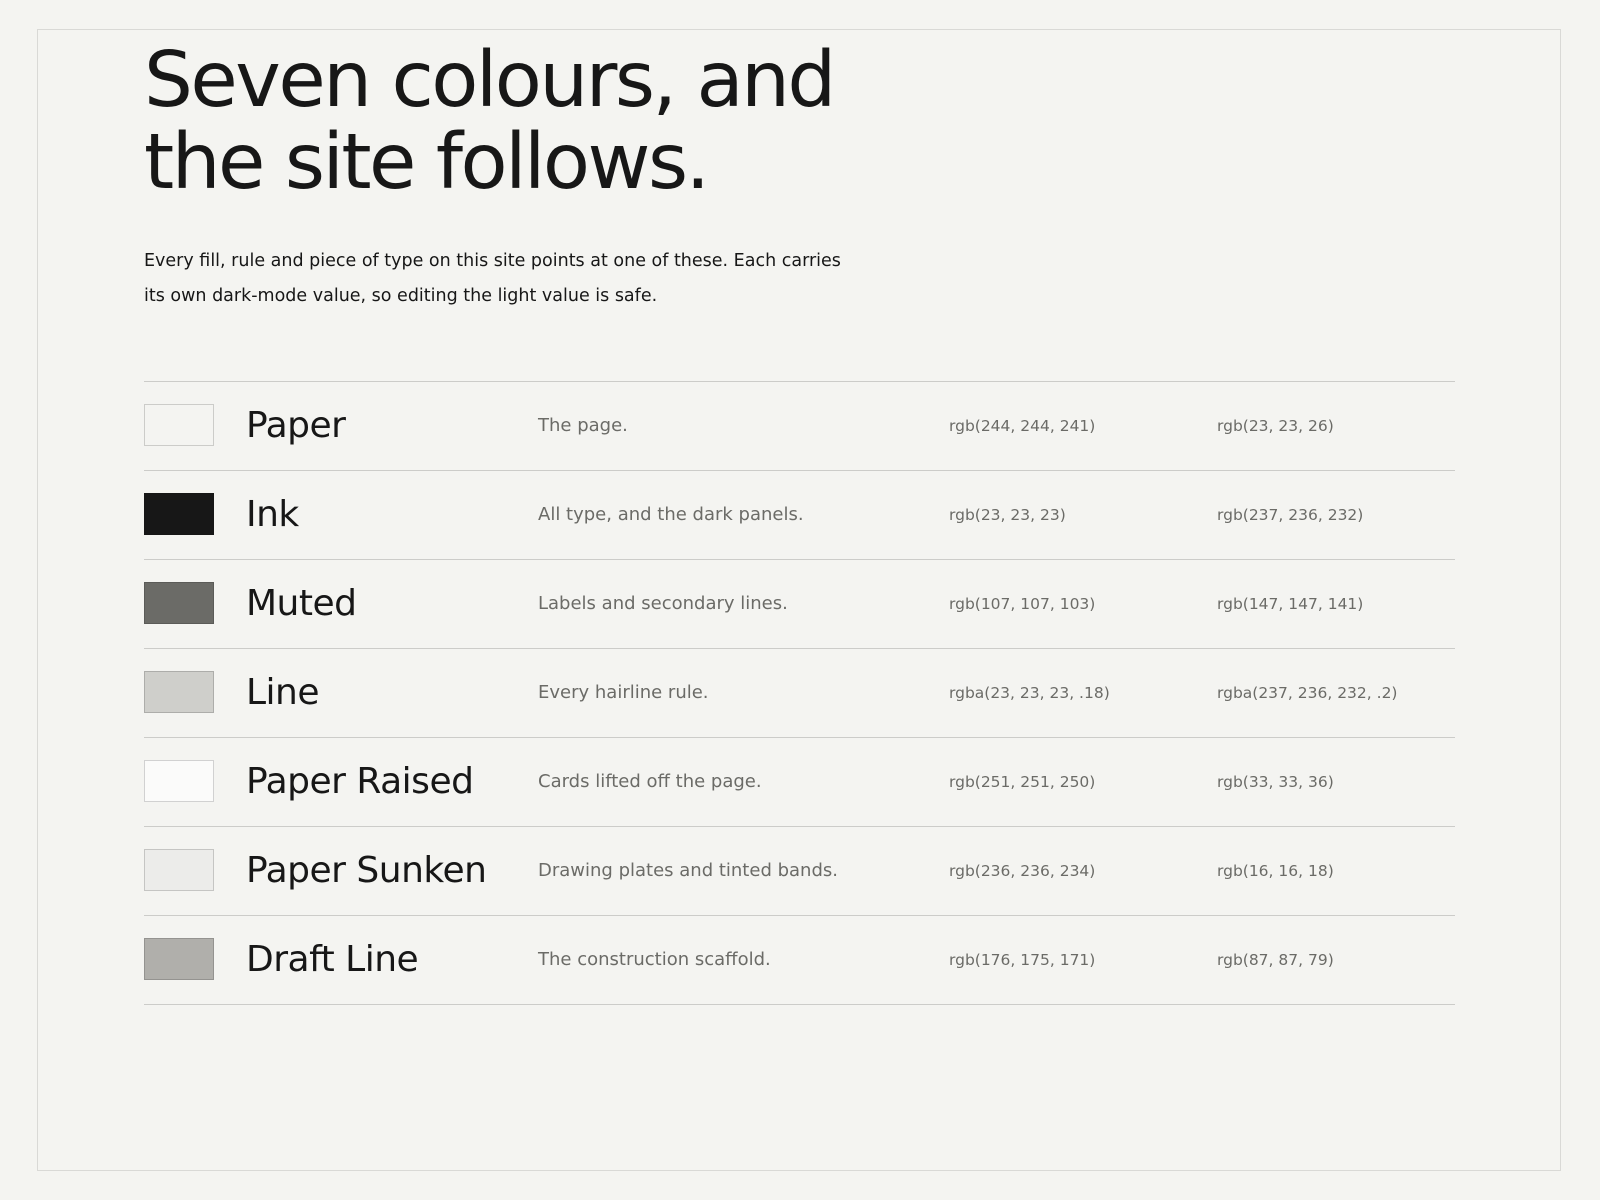 Image resolution: width=1600 pixels, height=1200 pixels. I want to click on token-light-value: rgb(176, 175, 171), so click(1022, 960).